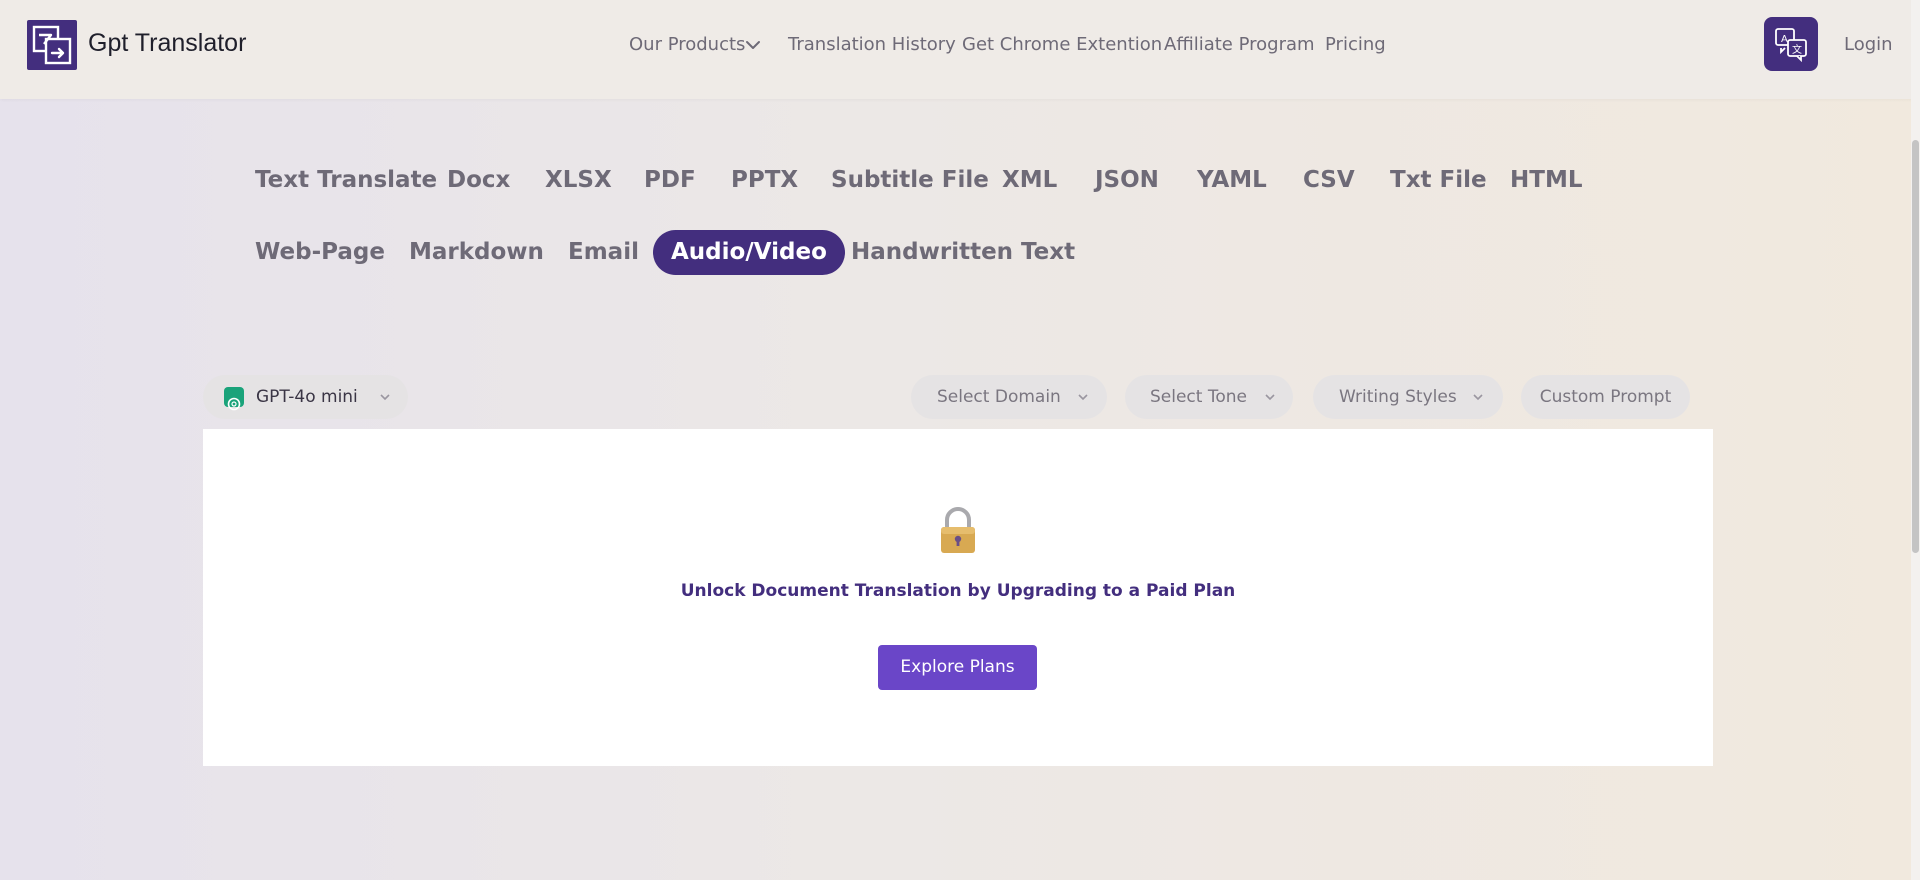 This screenshot has width=1920, height=880. I want to click on tab-subtitle-file: Subtitle File, so click(910, 180).